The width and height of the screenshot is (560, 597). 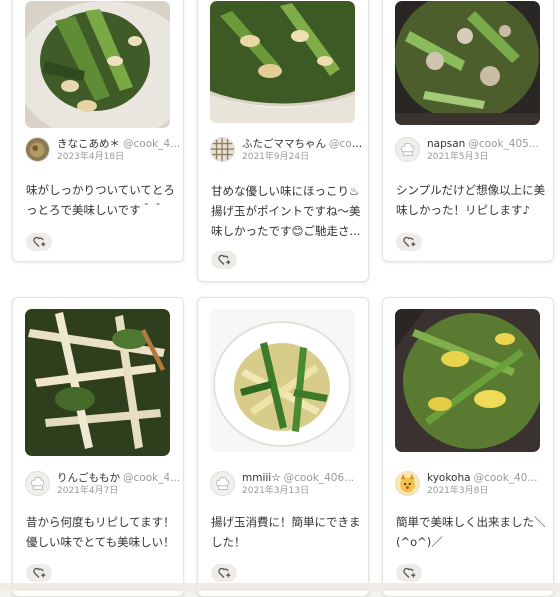 I want to click on author-row: mmiii☆ @cook_406... 2021年3月13日, so click(x=286, y=484).